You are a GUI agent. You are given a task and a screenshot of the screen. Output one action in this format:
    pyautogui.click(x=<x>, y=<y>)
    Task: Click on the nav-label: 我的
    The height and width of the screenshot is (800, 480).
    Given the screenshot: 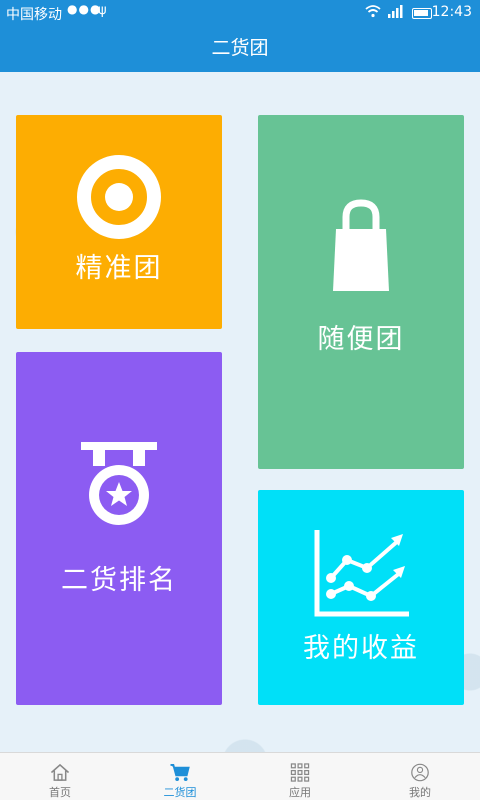 What is the action you would take?
    pyautogui.click(x=420, y=792)
    